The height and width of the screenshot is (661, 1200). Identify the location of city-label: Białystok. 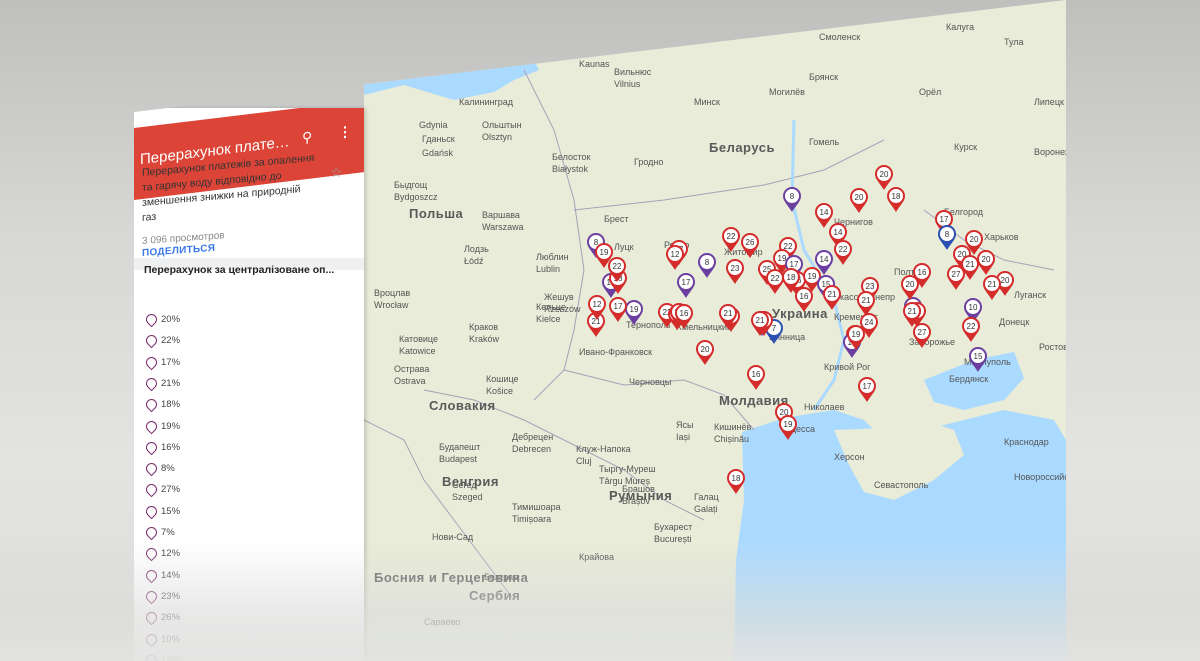
(570, 169).